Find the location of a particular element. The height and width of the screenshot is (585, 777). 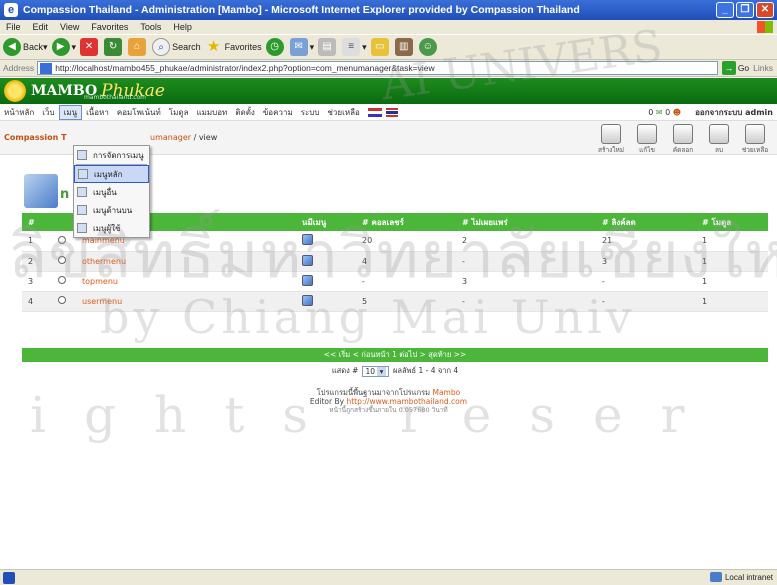

nav-item-content: เนื้อหา is located at coordinates (97, 112).